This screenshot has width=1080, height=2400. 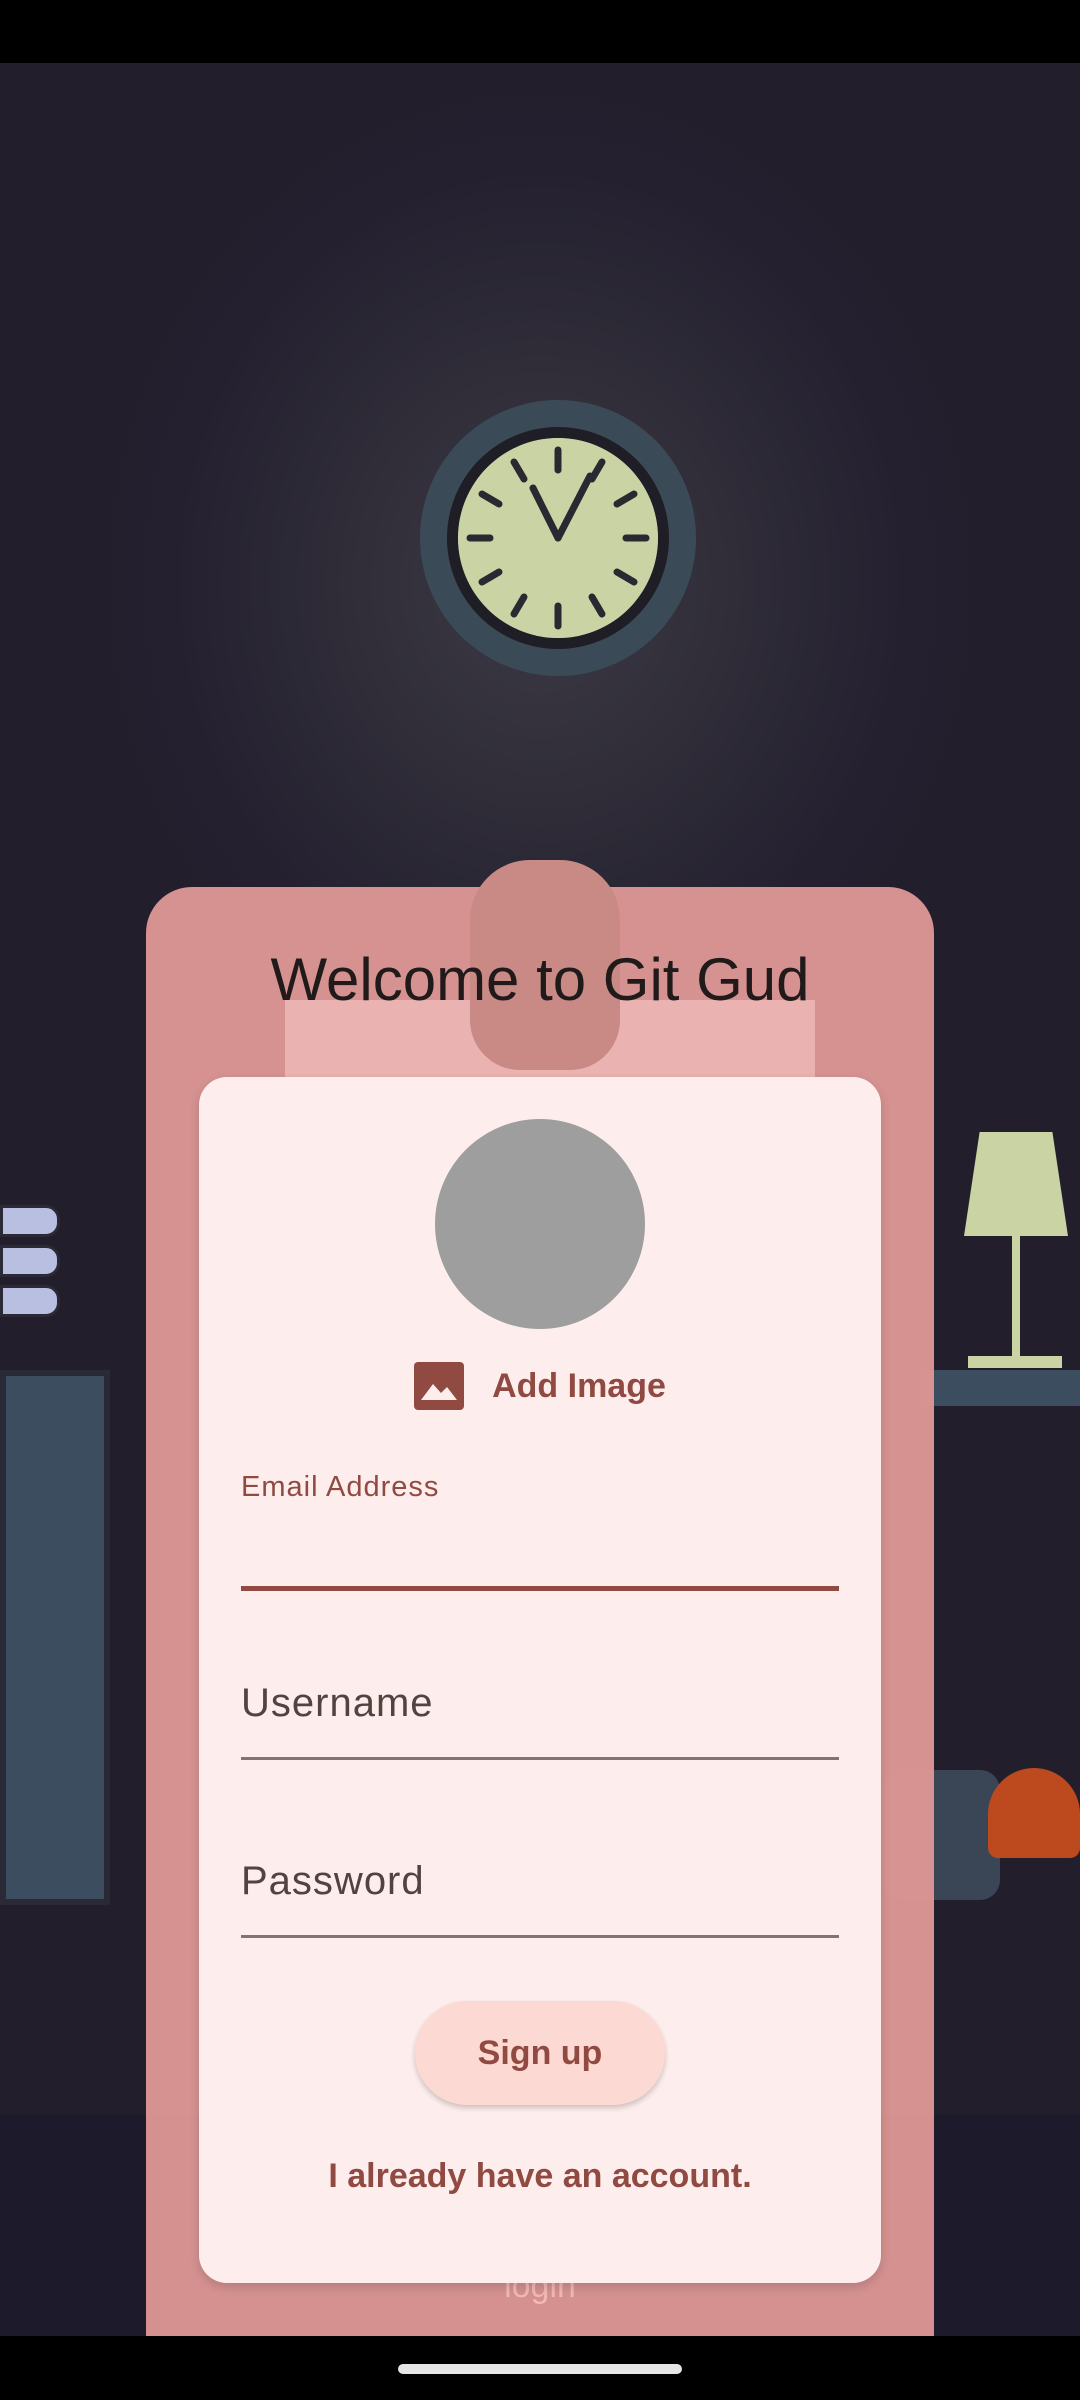 What do you see at coordinates (540, 2053) in the screenshot?
I see `signup-button: Sign up` at bounding box center [540, 2053].